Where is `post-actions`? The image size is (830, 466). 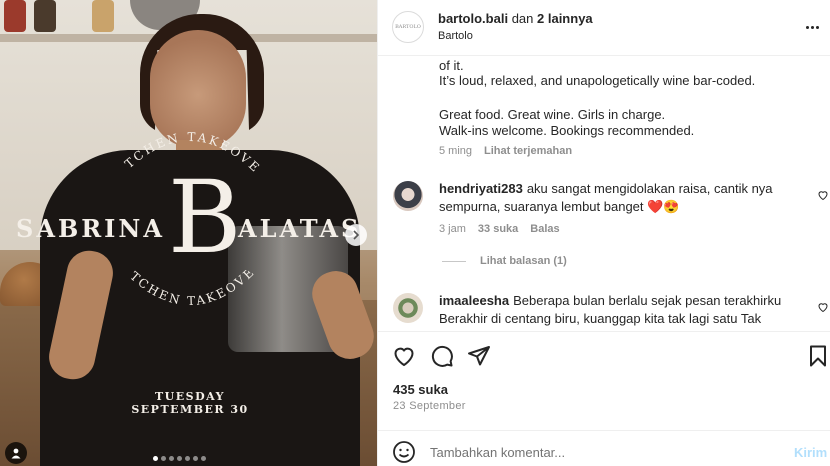
post-actions is located at coordinates (604, 356).